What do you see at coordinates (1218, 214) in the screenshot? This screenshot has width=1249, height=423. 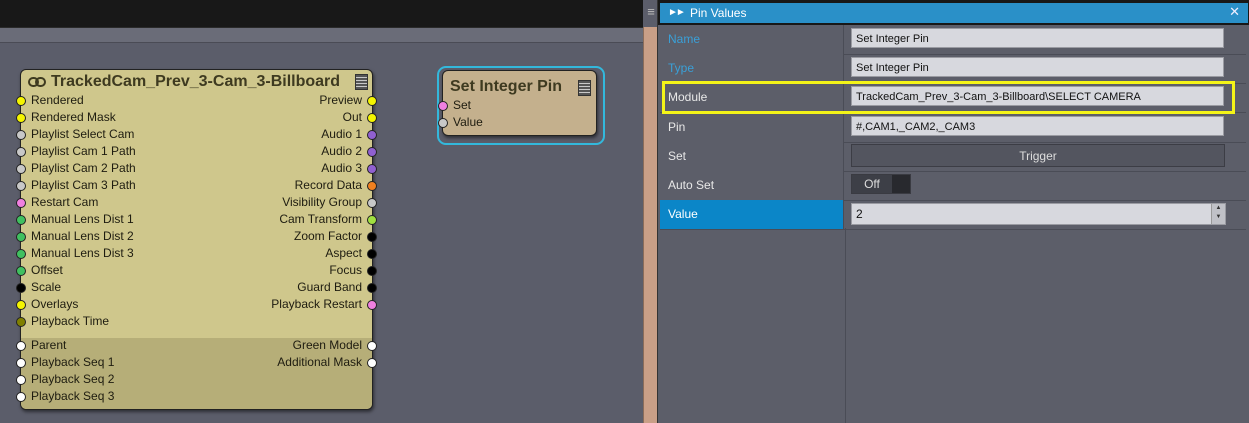 I see `spin-arrows-icon: ▲ ▼` at bounding box center [1218, 214].